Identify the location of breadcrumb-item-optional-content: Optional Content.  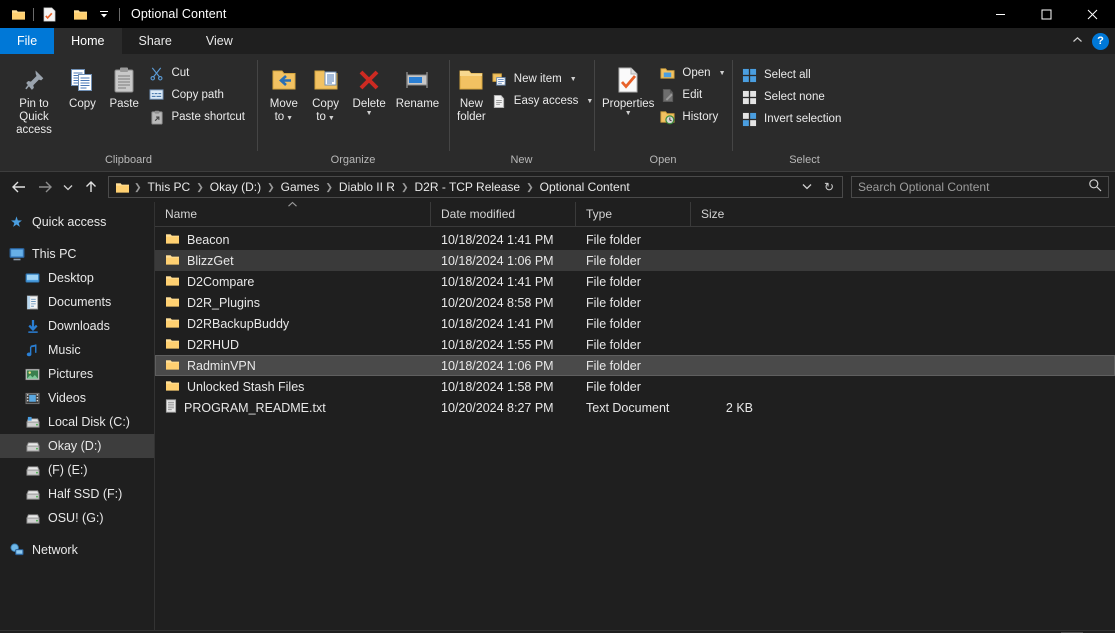
(585, 187).